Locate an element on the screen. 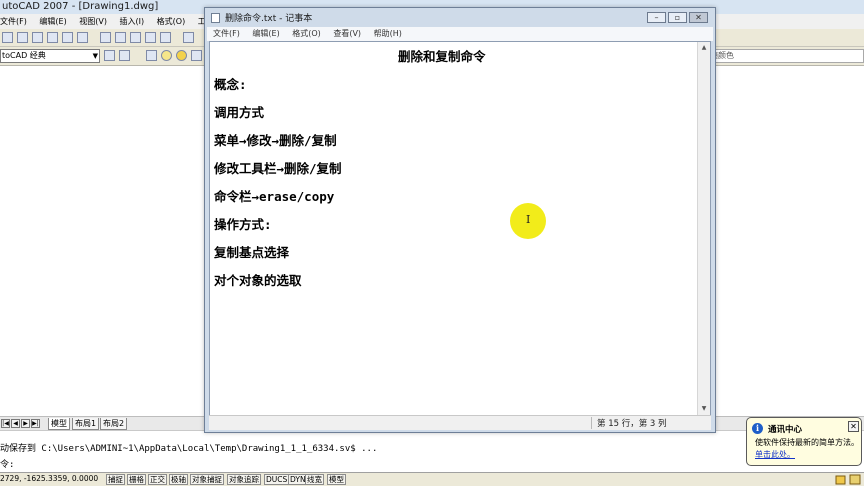 This screenshot has height=489, width=864. menu-file: 文件(F) is located at coordinates (226, 33).